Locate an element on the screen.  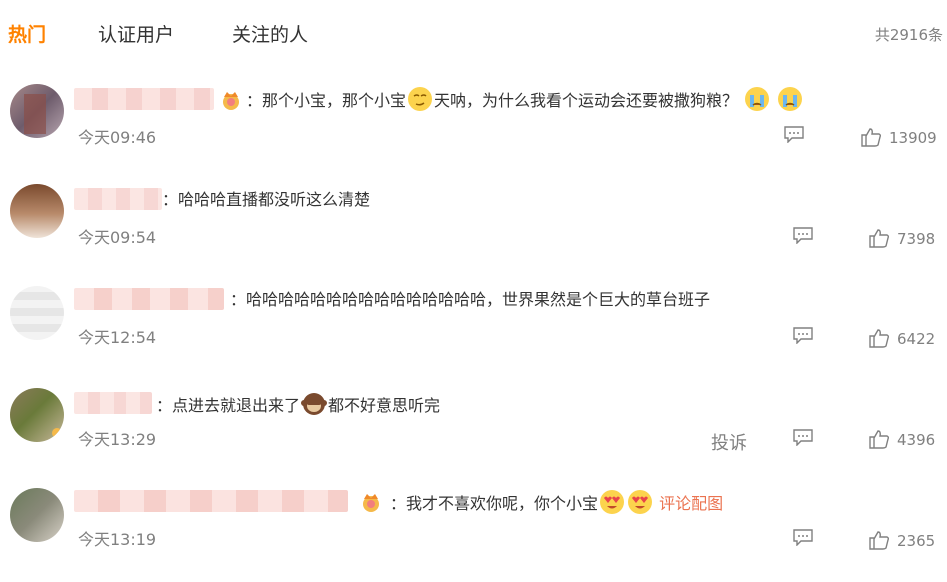
comment-text: ：我才不喜欢你呢，你个小宝 评论配图 is located at coordinates (556, 502).